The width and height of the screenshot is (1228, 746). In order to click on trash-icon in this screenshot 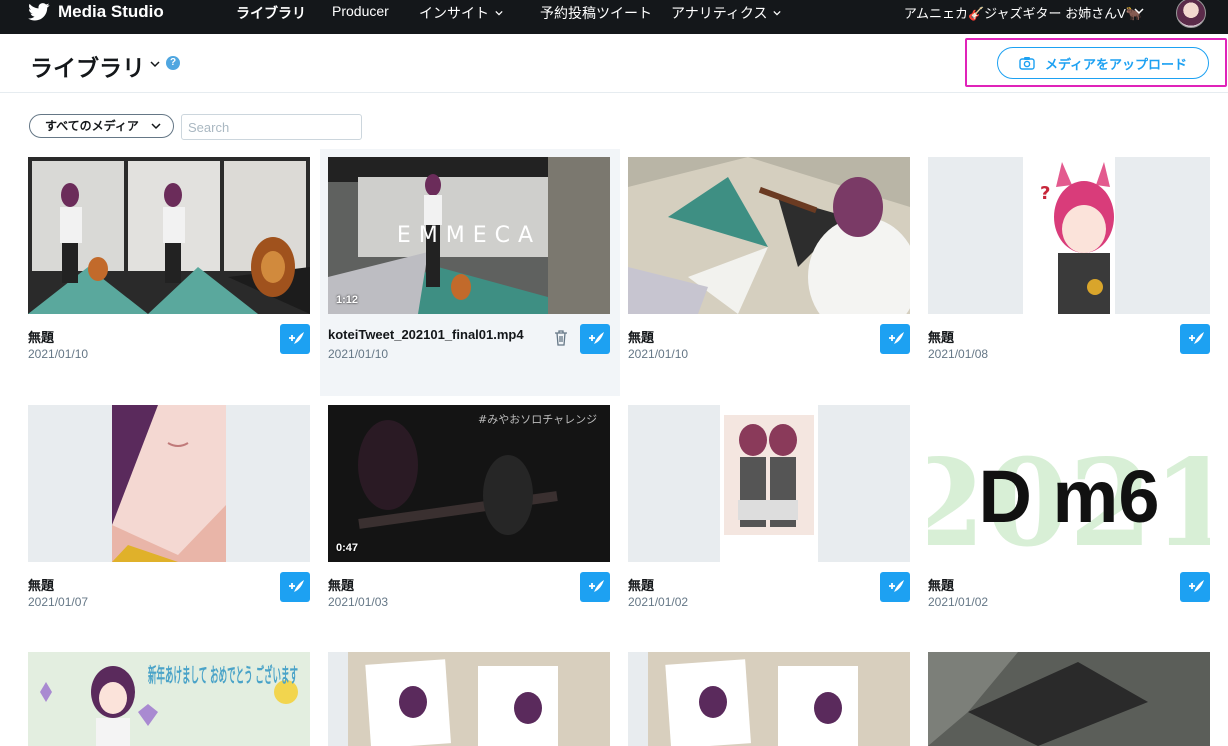, I will do `click(561, 338)`.